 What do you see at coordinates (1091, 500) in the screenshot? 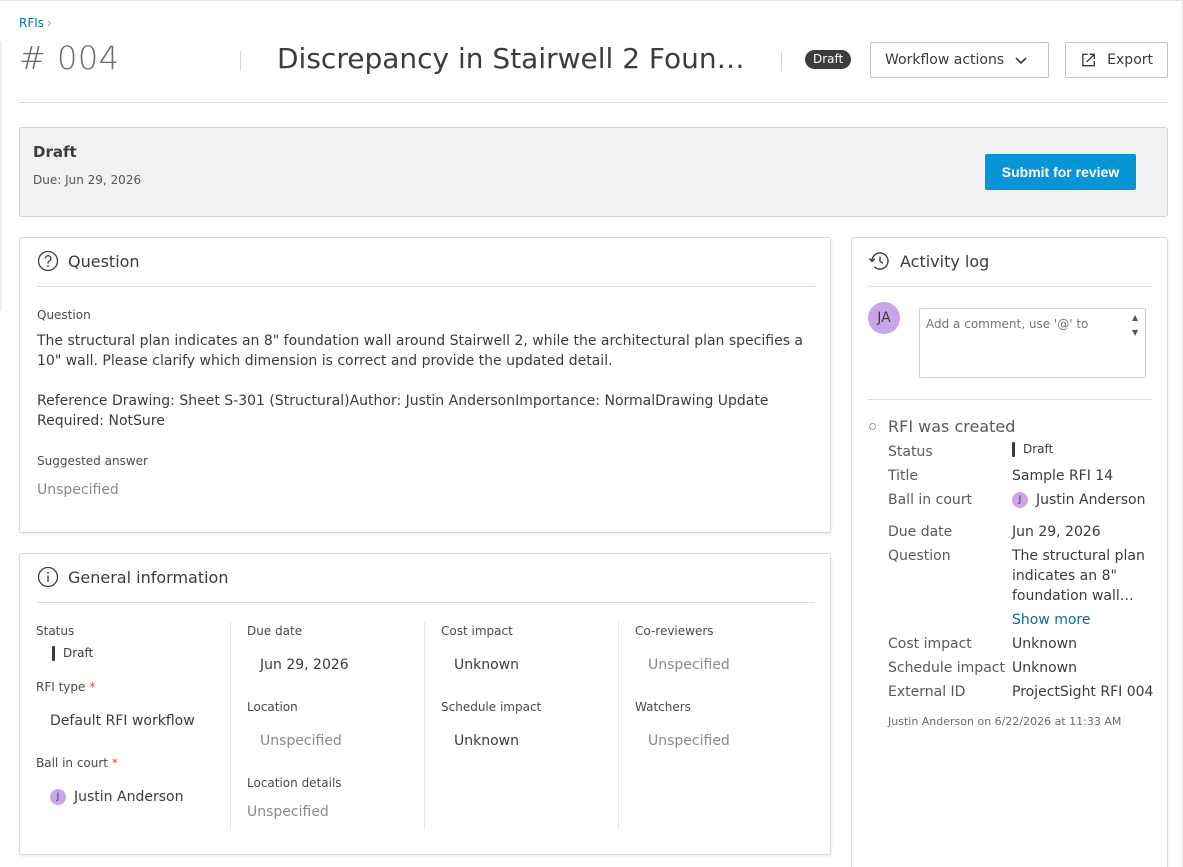
I see `activity-ball-name: Justin Anderson` at bounding box center [1091, 500].